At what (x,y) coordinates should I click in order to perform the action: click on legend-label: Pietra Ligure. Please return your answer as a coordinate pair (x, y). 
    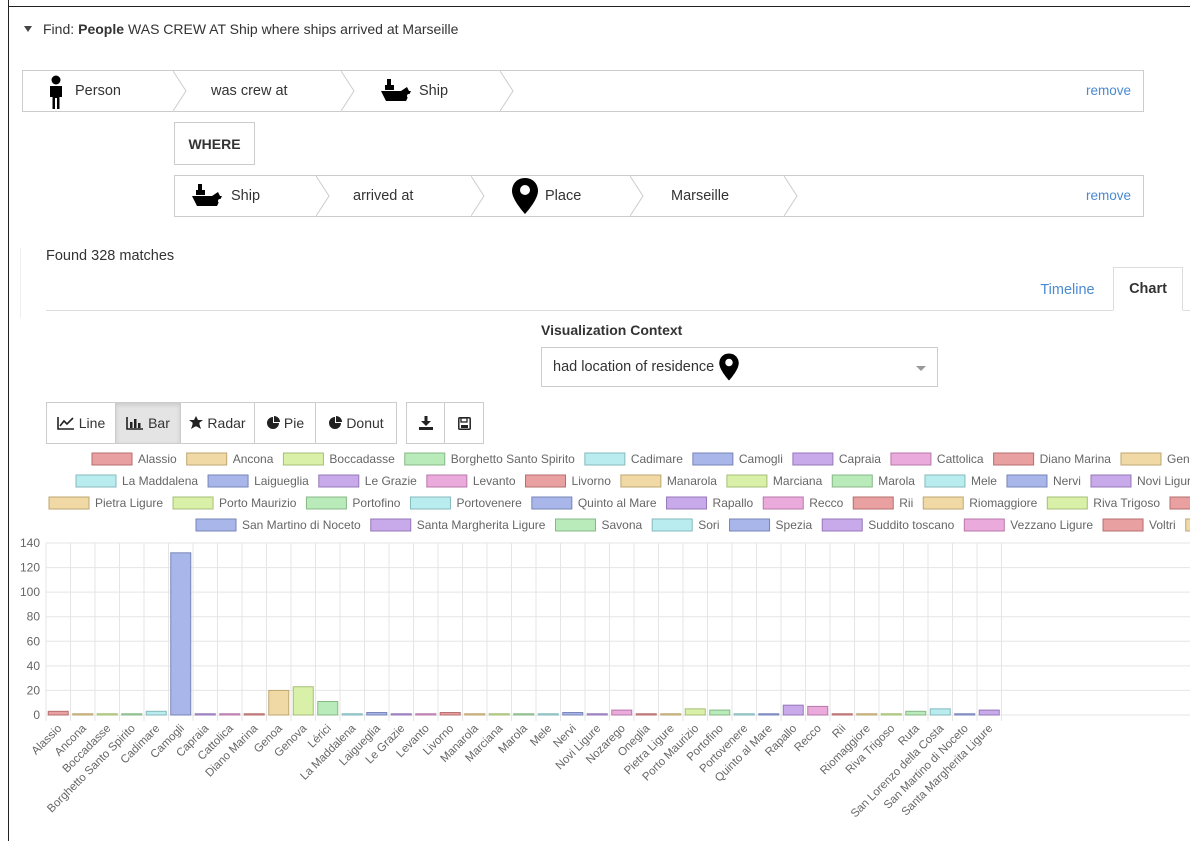
    Looking at the image, I should click on (129, 503).